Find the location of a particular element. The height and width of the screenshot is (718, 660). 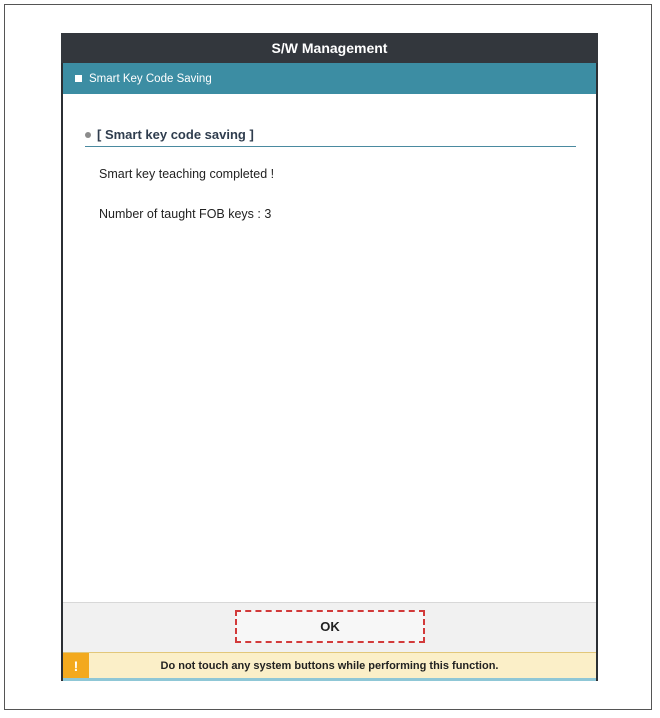

button-bar: OK is located at coordinates (329, 627).